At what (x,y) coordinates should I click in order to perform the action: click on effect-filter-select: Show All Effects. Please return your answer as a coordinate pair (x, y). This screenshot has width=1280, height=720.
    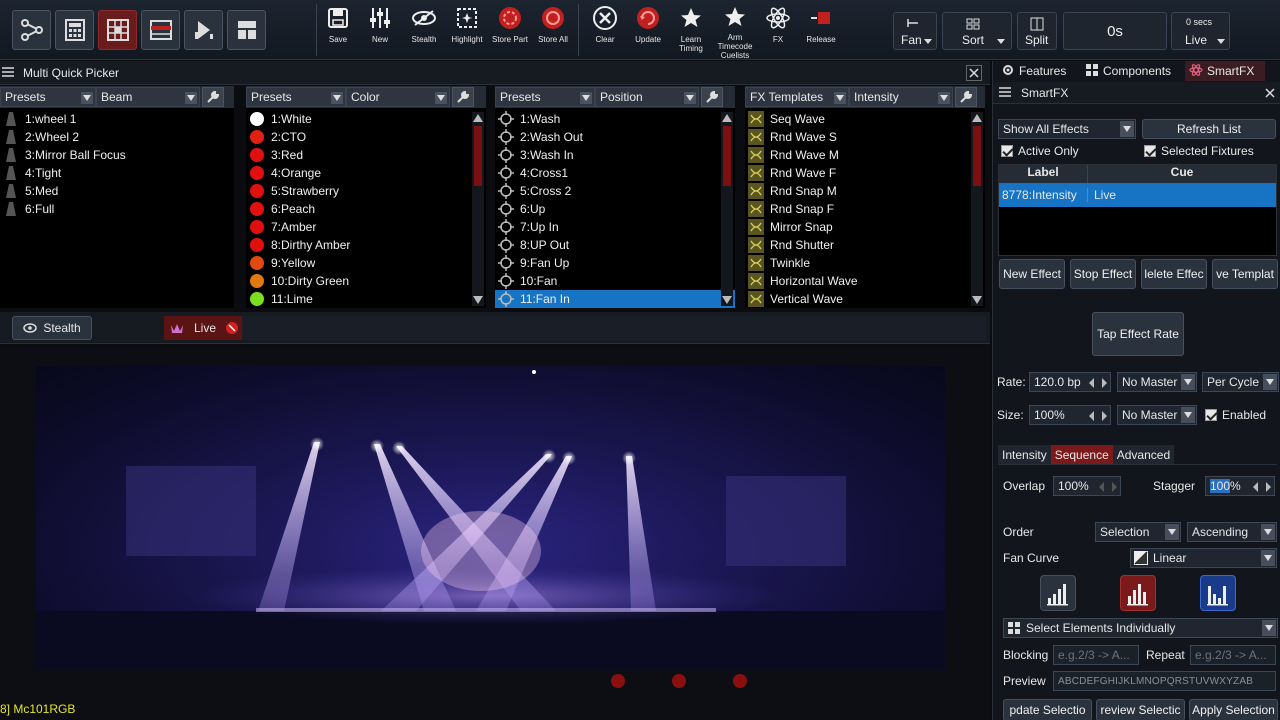
    Looking at the image, I should click on (1067, 129).